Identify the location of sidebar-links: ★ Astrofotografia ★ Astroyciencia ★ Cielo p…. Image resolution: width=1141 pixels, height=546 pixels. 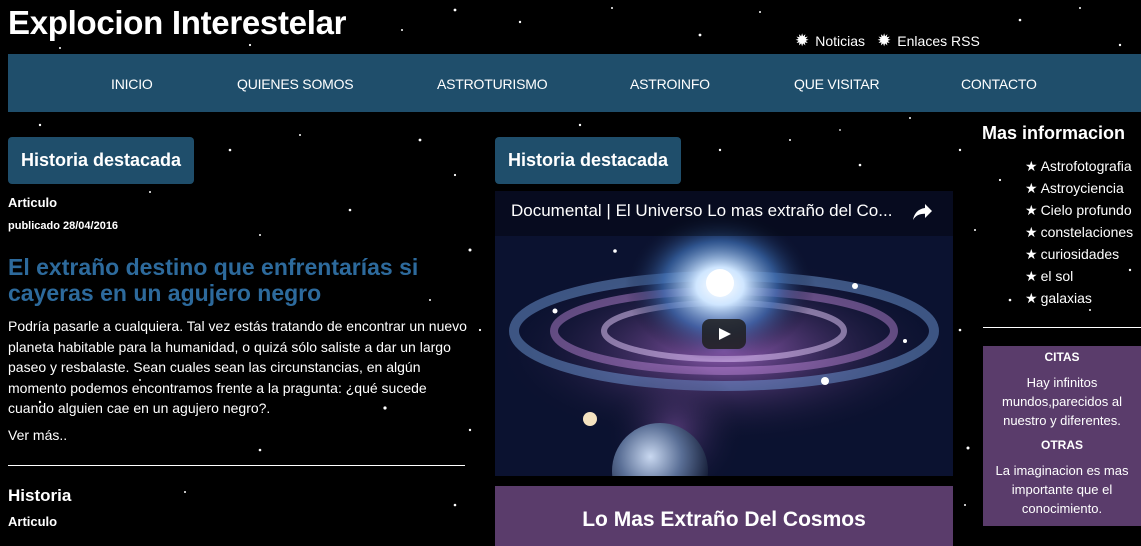
(1079, 232).